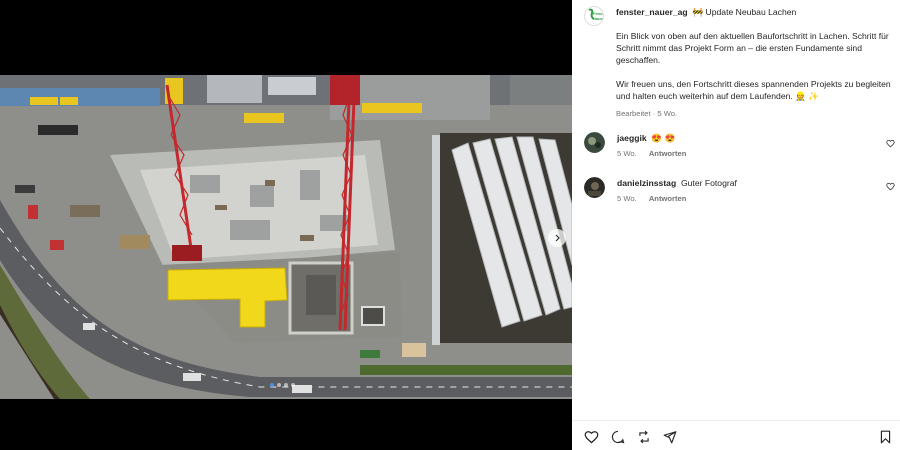 This screenshot has width=900, height=450. I want to click on comment-icon, so click(618, 437).